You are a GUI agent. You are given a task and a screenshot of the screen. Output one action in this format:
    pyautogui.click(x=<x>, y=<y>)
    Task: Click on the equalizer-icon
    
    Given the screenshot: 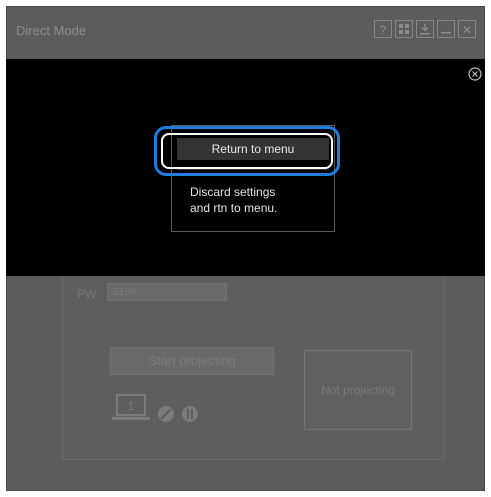 What is the action you would take?
    pyautogui.click(x=190, y=414)
    